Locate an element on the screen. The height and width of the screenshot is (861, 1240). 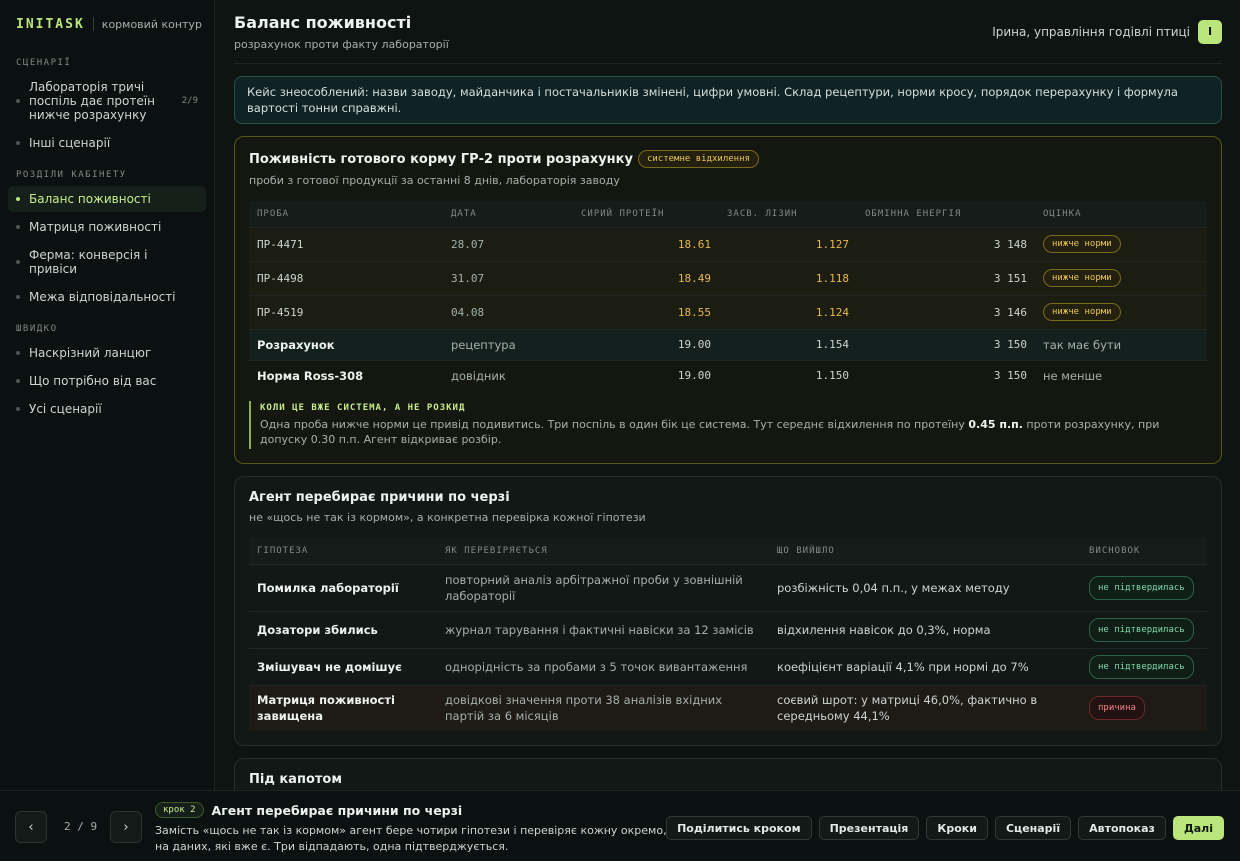
user-name: Ірина, управління годівлі птиці is located at coordinates (1091, 31).